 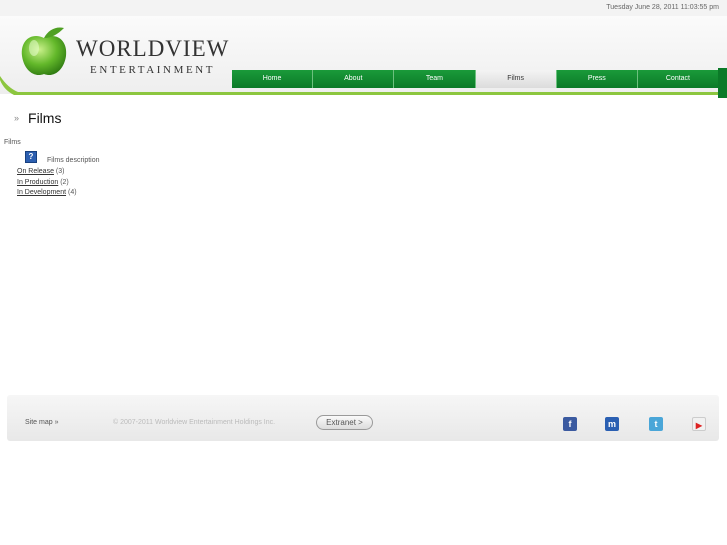 I want to click on twitter-icon: t, so click(x=656, y=424).